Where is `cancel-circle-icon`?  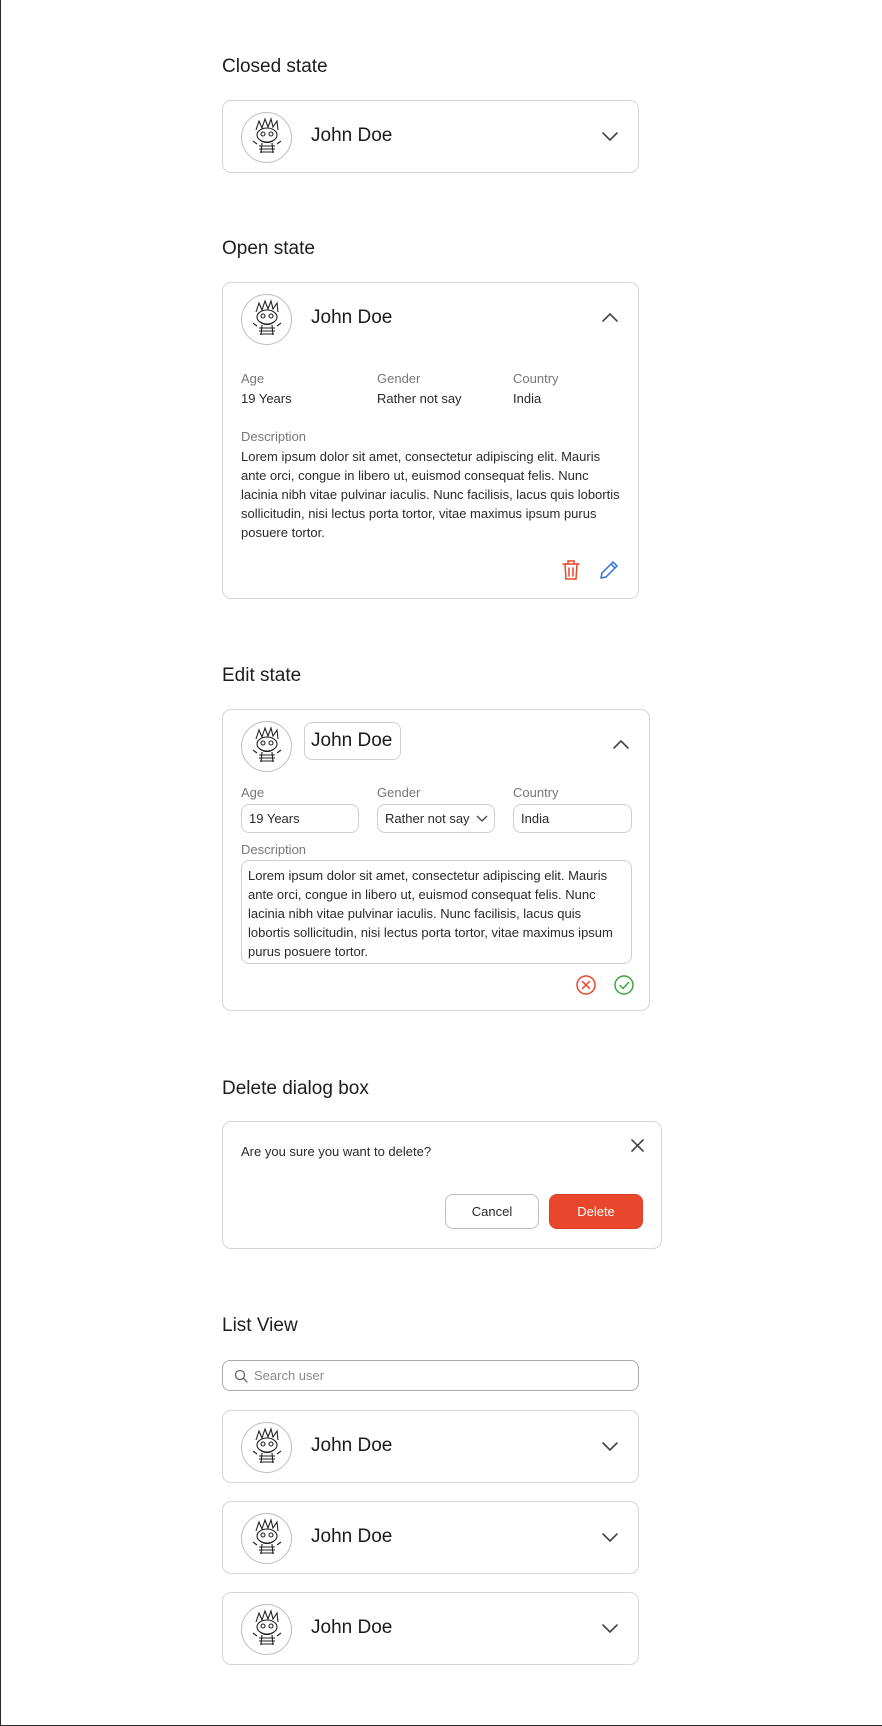
cancel-circle-icon is located at coordinates (586, 985).